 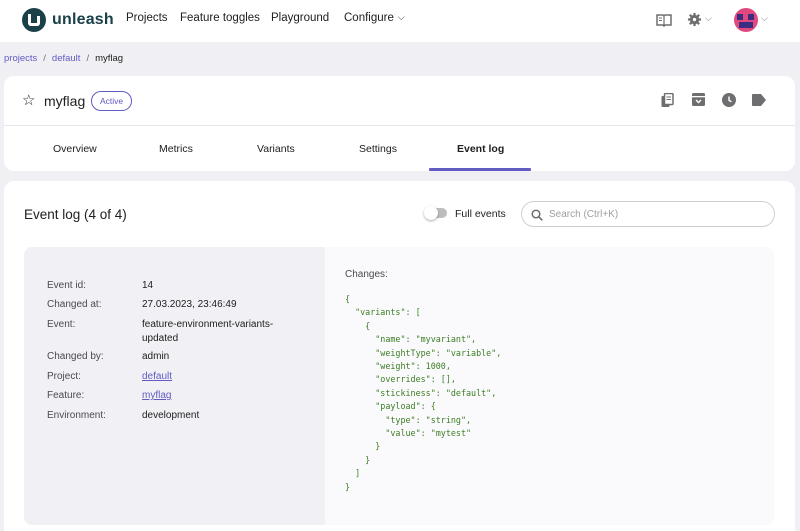 I want to click on tab-settings: Settings, so click(x=378, y=149).